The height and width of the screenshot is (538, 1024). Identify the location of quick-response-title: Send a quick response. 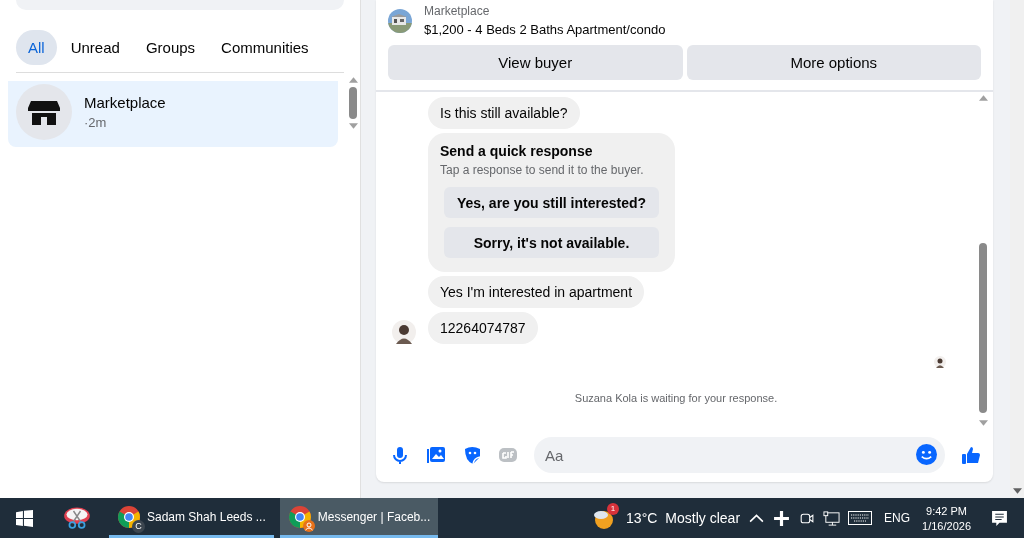
(517, 151).